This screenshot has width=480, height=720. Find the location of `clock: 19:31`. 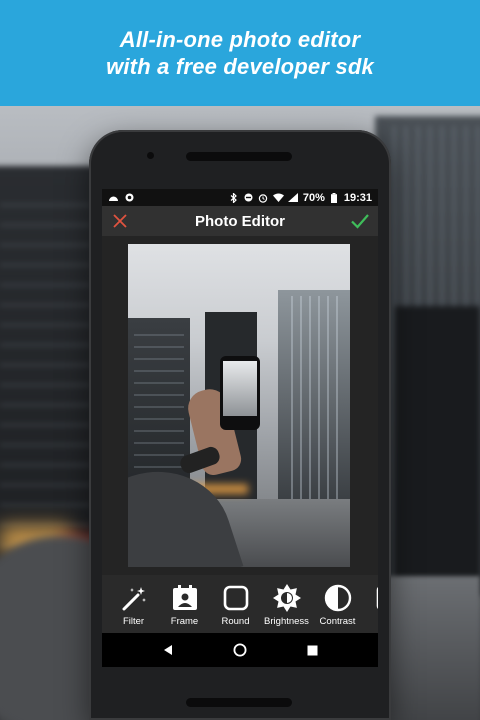

clock: 19:31 is located at coordinates (357, 197).